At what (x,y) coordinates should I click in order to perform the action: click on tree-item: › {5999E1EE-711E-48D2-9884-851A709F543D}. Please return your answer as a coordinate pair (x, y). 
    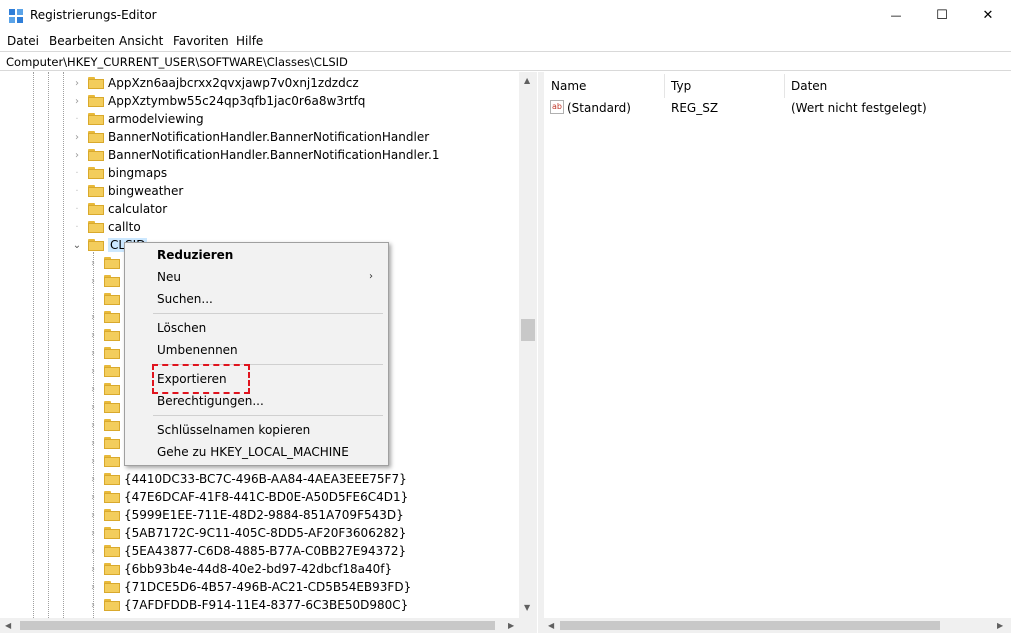
    Looking at the image, I should click on (245, 515).